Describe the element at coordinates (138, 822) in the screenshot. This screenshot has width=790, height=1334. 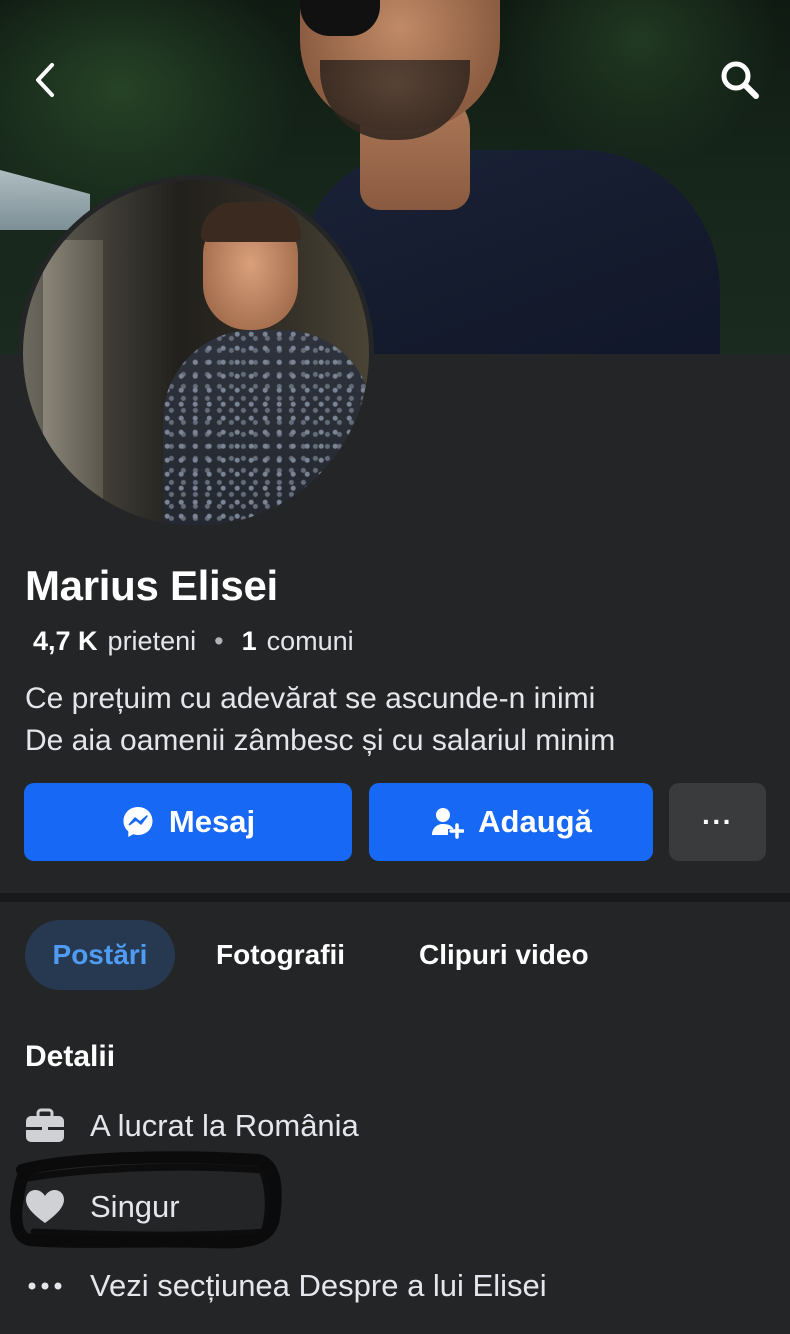
I see `messenger-icon` at that location.